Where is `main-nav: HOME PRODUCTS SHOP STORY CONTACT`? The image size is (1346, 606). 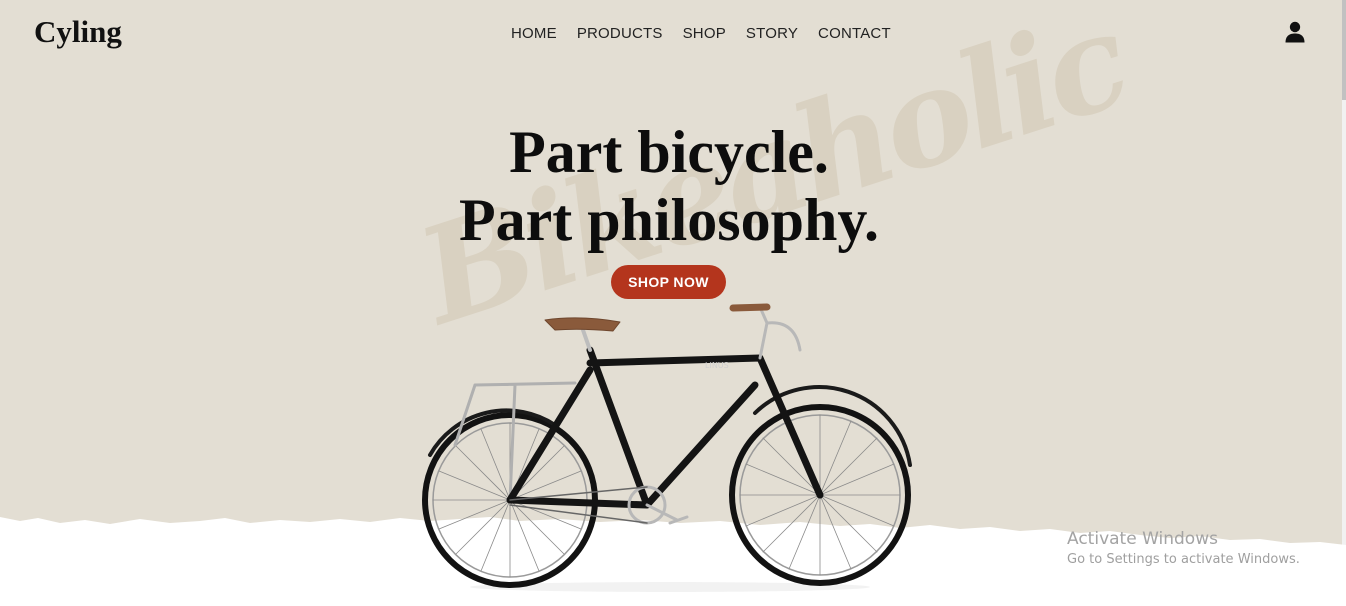 main-nav: HOME PRODUCTS SHOP STORY CONTACT is located at coordinates (701, 33).